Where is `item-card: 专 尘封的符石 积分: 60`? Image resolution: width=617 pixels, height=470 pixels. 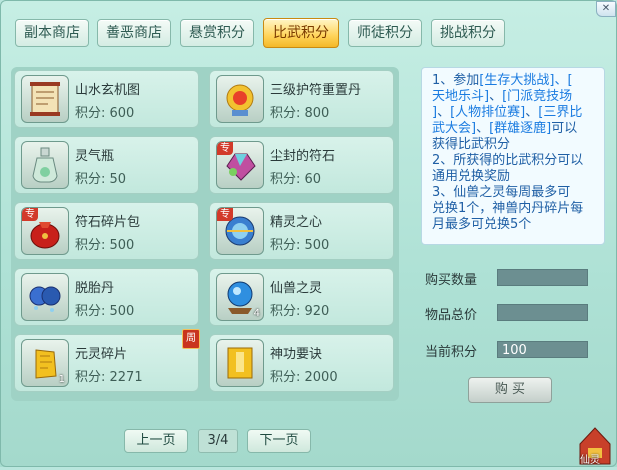
item-card: 专 尘封的符石 积分: 60 is located at coordinates (301, 165).